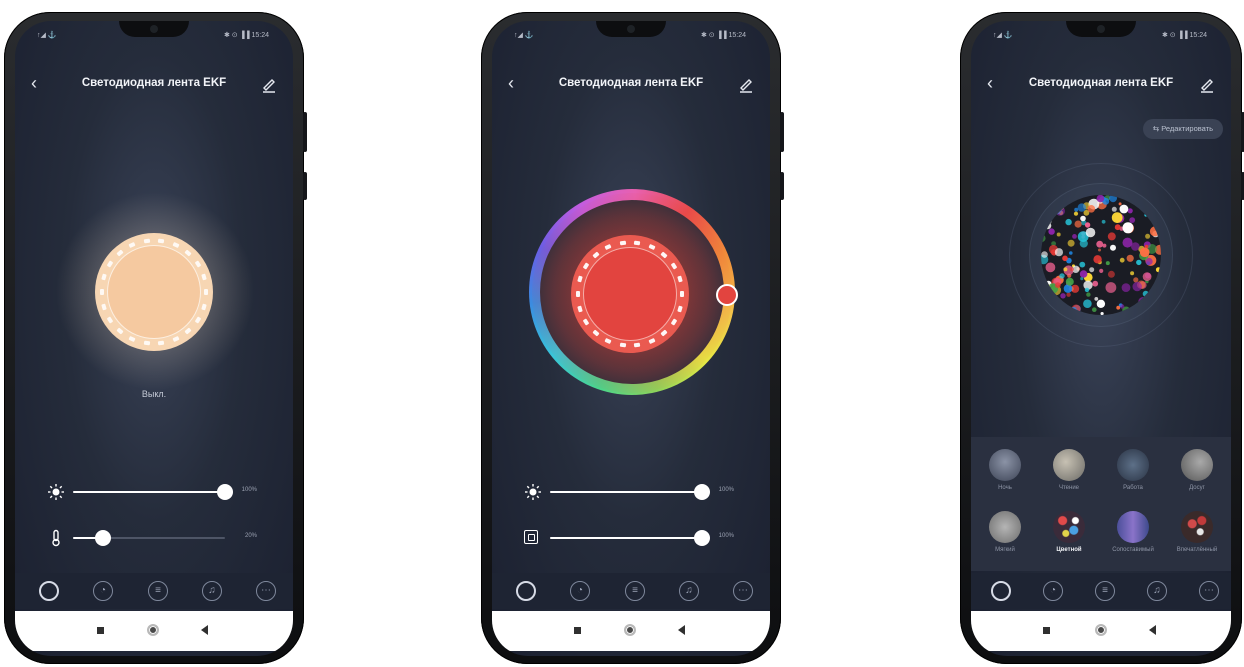 The height and width of the screenshot is (667, 1244). What do you see at coordinates (1101, 255) in the screenshot?
I see `active-scene-preview` at bounding box center [1101, 255].